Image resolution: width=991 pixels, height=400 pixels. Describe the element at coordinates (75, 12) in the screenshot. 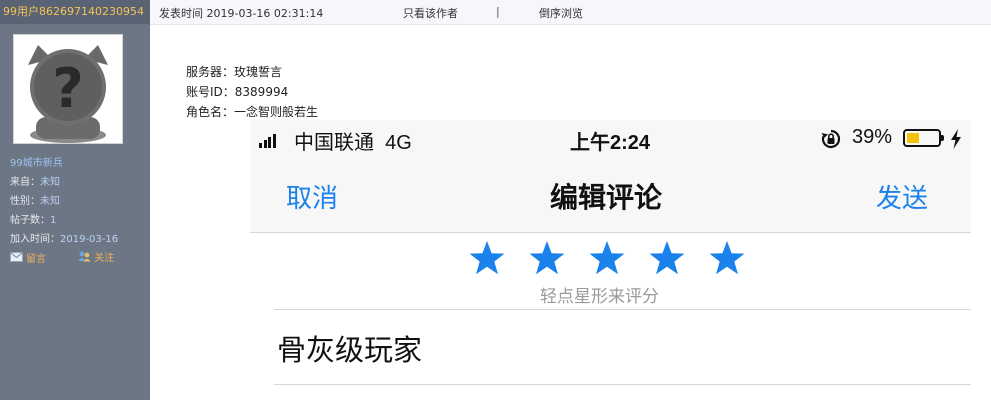

I see `username: 99用户862697140230954` at that location.